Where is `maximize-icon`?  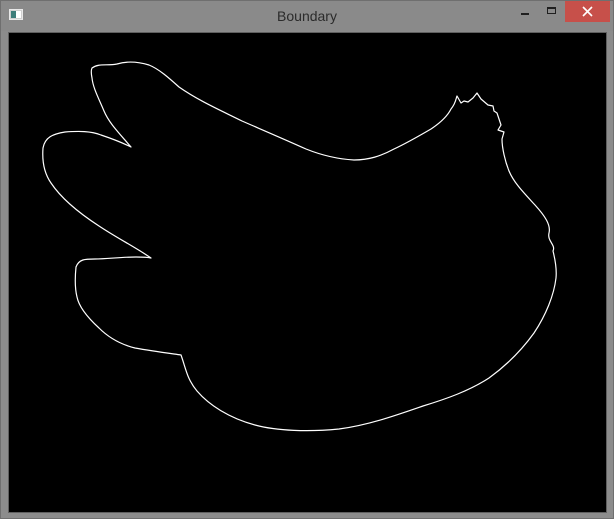 maximize-icon is located at coordinates (551, 10).